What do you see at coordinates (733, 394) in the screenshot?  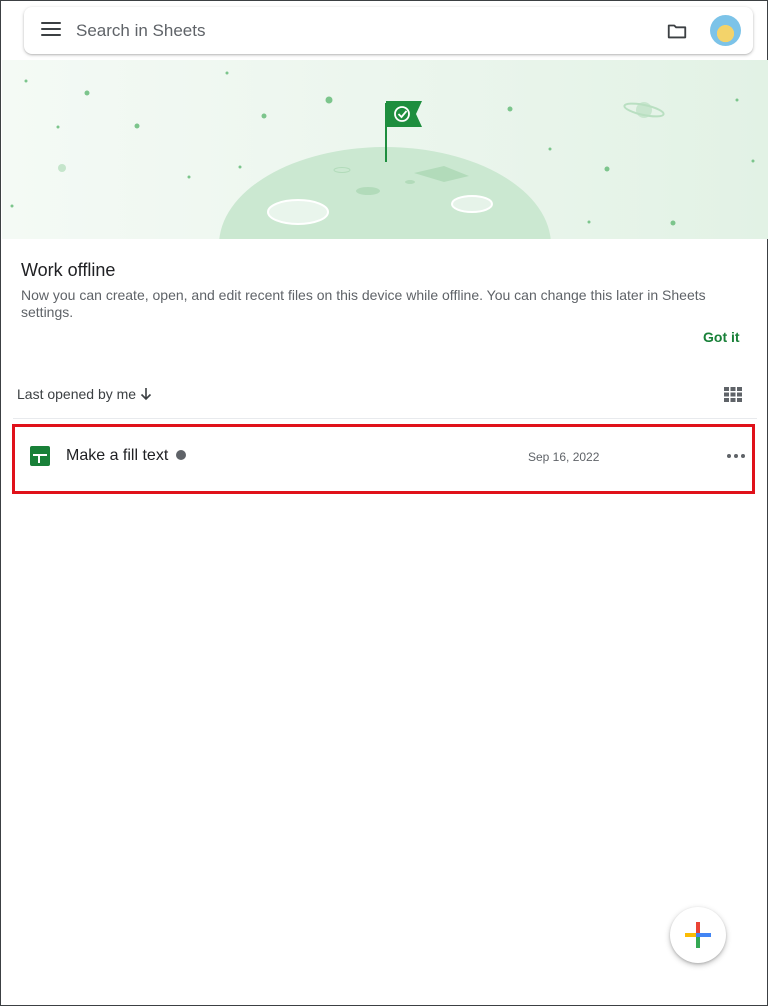 I see `grid-view-icon` at bounding box center [733, 394].